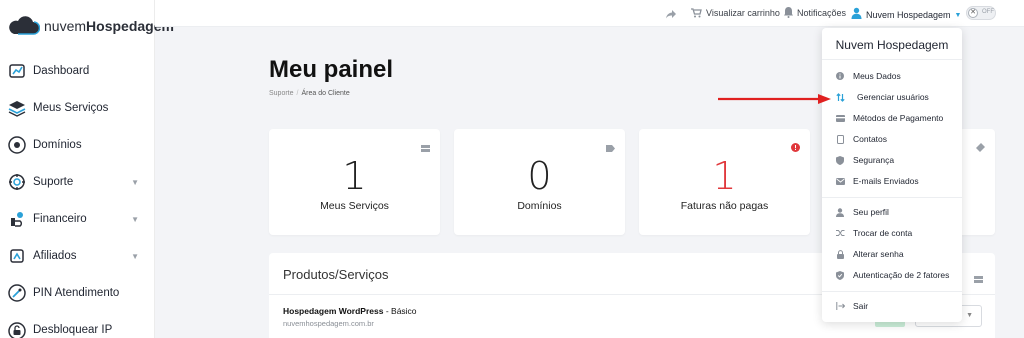  I want to click on menu-item-alterar-senha: Alterar senha, so click(892, 254).